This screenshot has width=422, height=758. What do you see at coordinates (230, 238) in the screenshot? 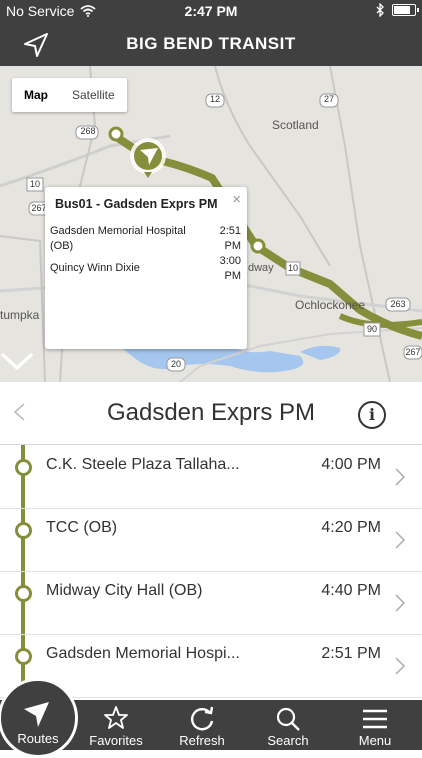
I see `popup-stop-time: 2:51 PM` at bounding box center [230, 238].